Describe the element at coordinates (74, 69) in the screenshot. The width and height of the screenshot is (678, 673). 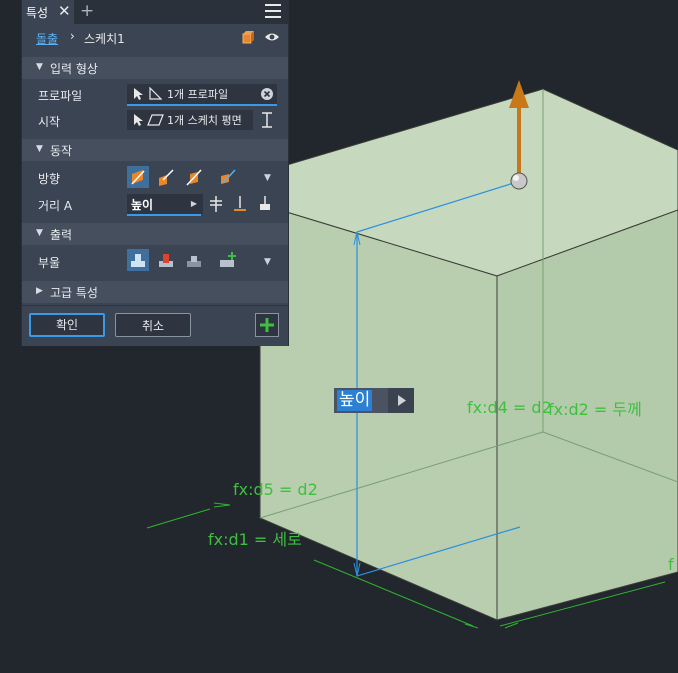
I see `section-input-shape-title: 입력 형상` at that location.